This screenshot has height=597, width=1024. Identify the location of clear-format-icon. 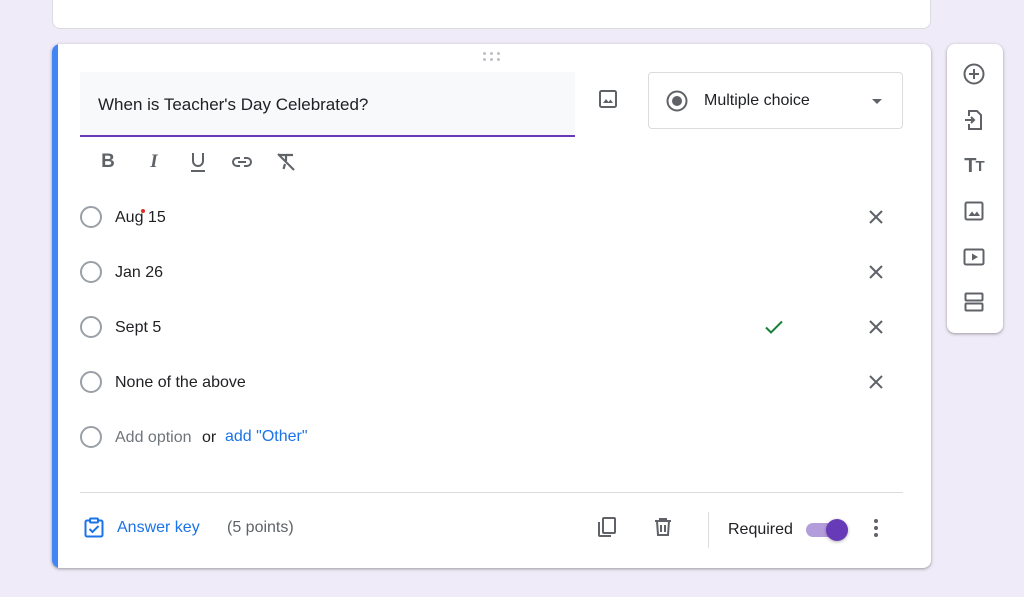
(286, 162).